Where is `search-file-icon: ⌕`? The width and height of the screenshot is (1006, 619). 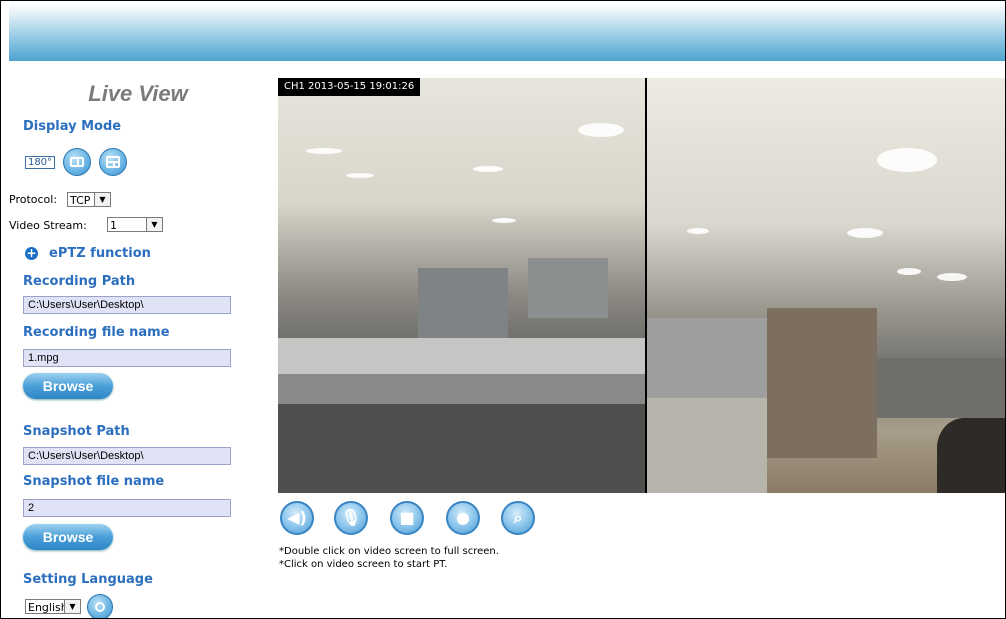
search-file-icon: ⌕ is located at coordinates (518, 517).